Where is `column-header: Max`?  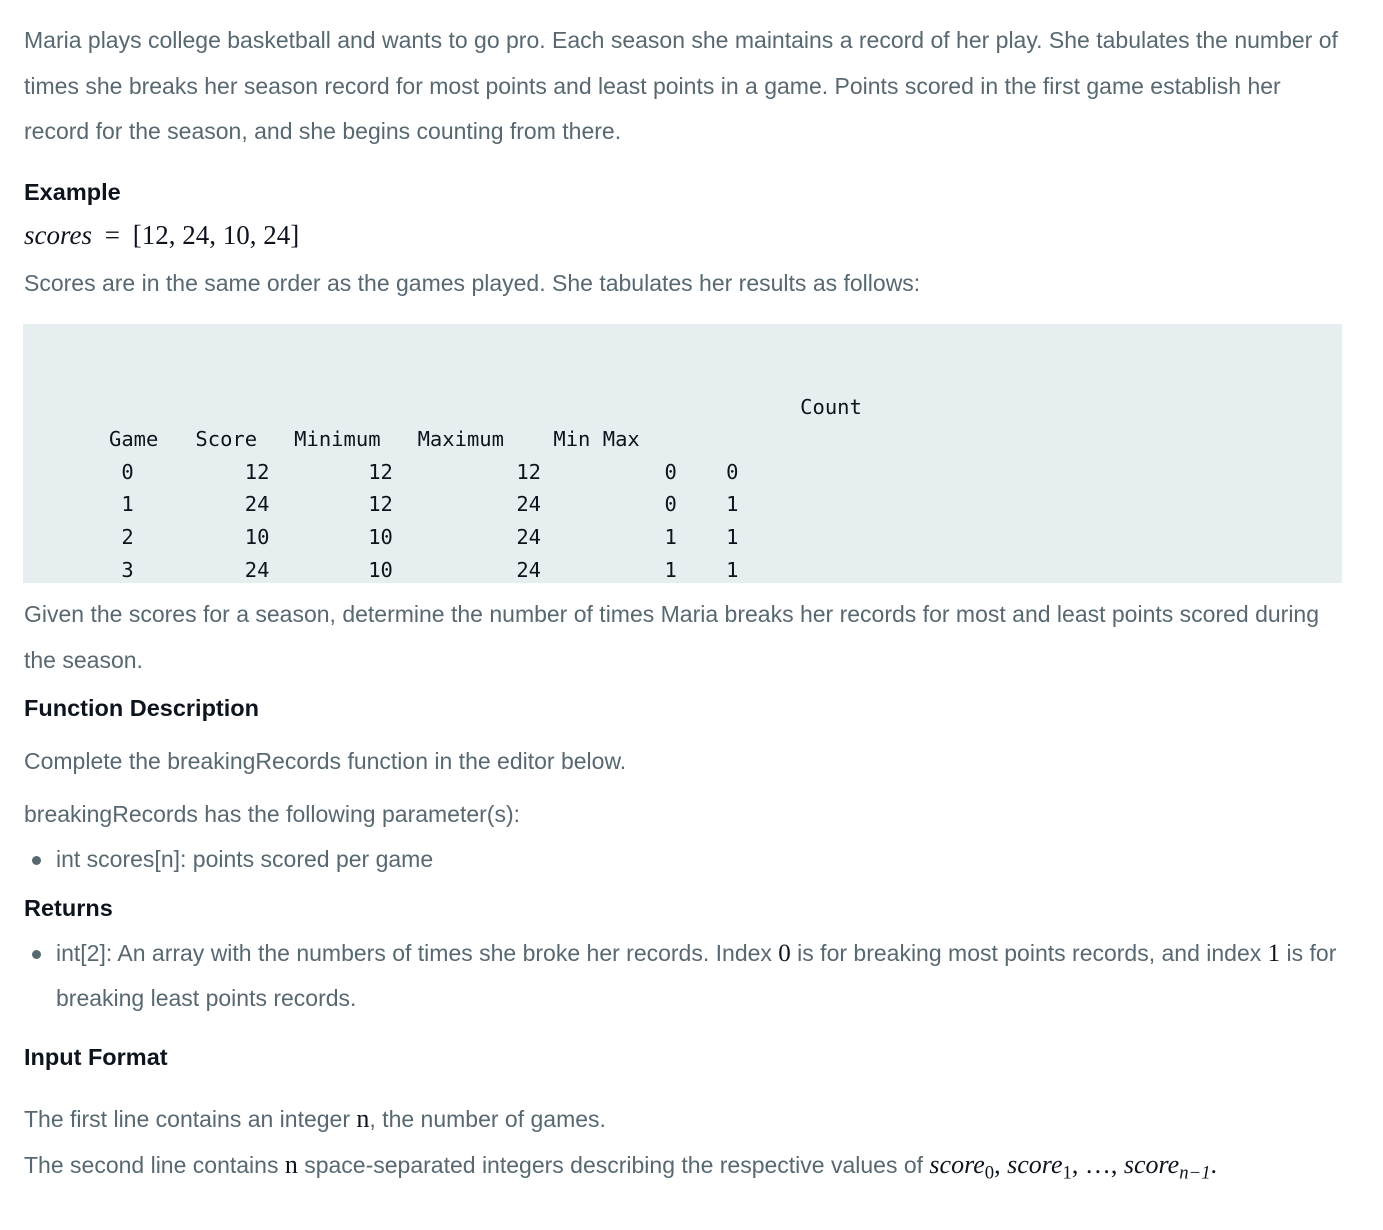 column-header: Max is located at coordinates (621, 439).